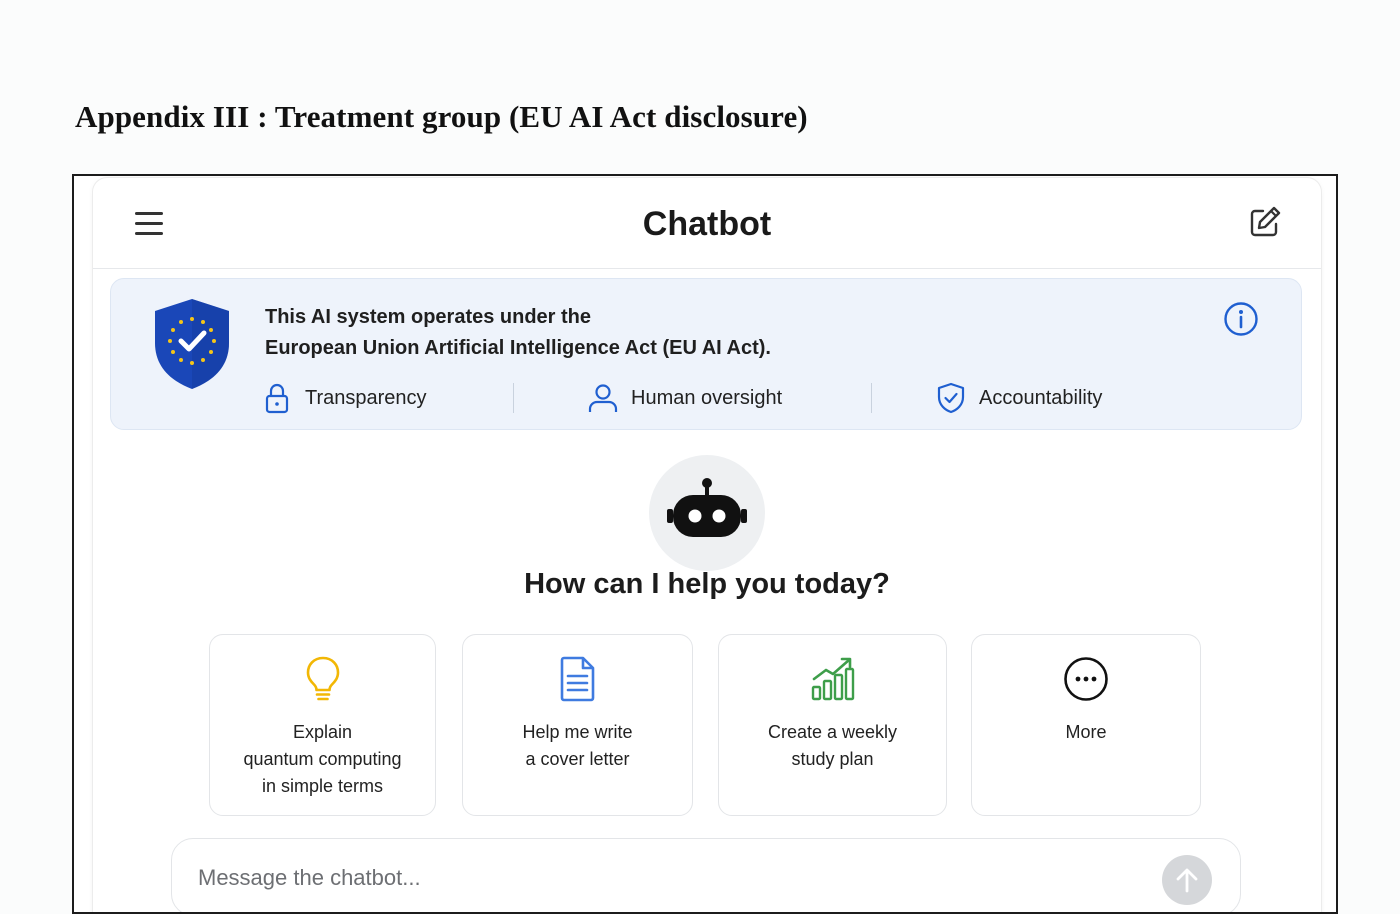 The height and width of the screenshot is (914, 1400). What do you see at coordinates (707, 507) in the screenshot?
I see `robot-icon` at bounding box center [707, 507].